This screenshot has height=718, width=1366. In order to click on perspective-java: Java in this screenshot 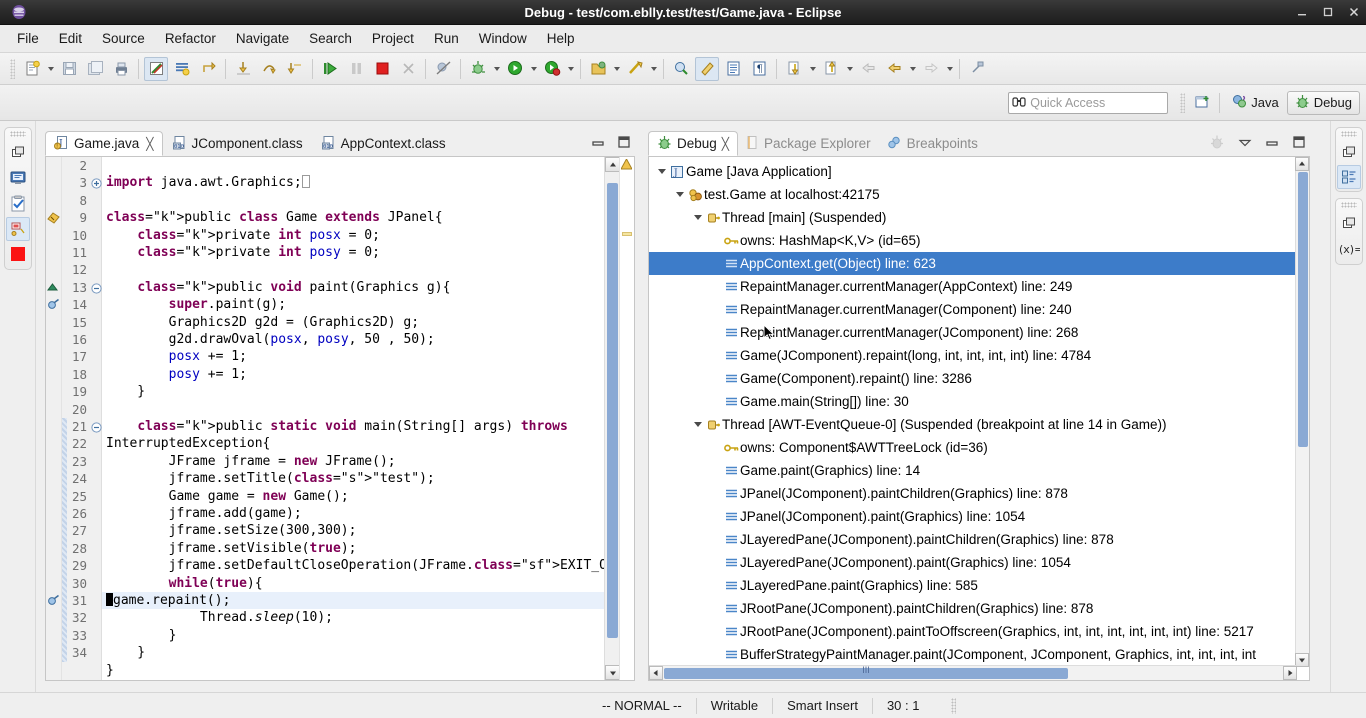, I will do `click(1255, 103)`.